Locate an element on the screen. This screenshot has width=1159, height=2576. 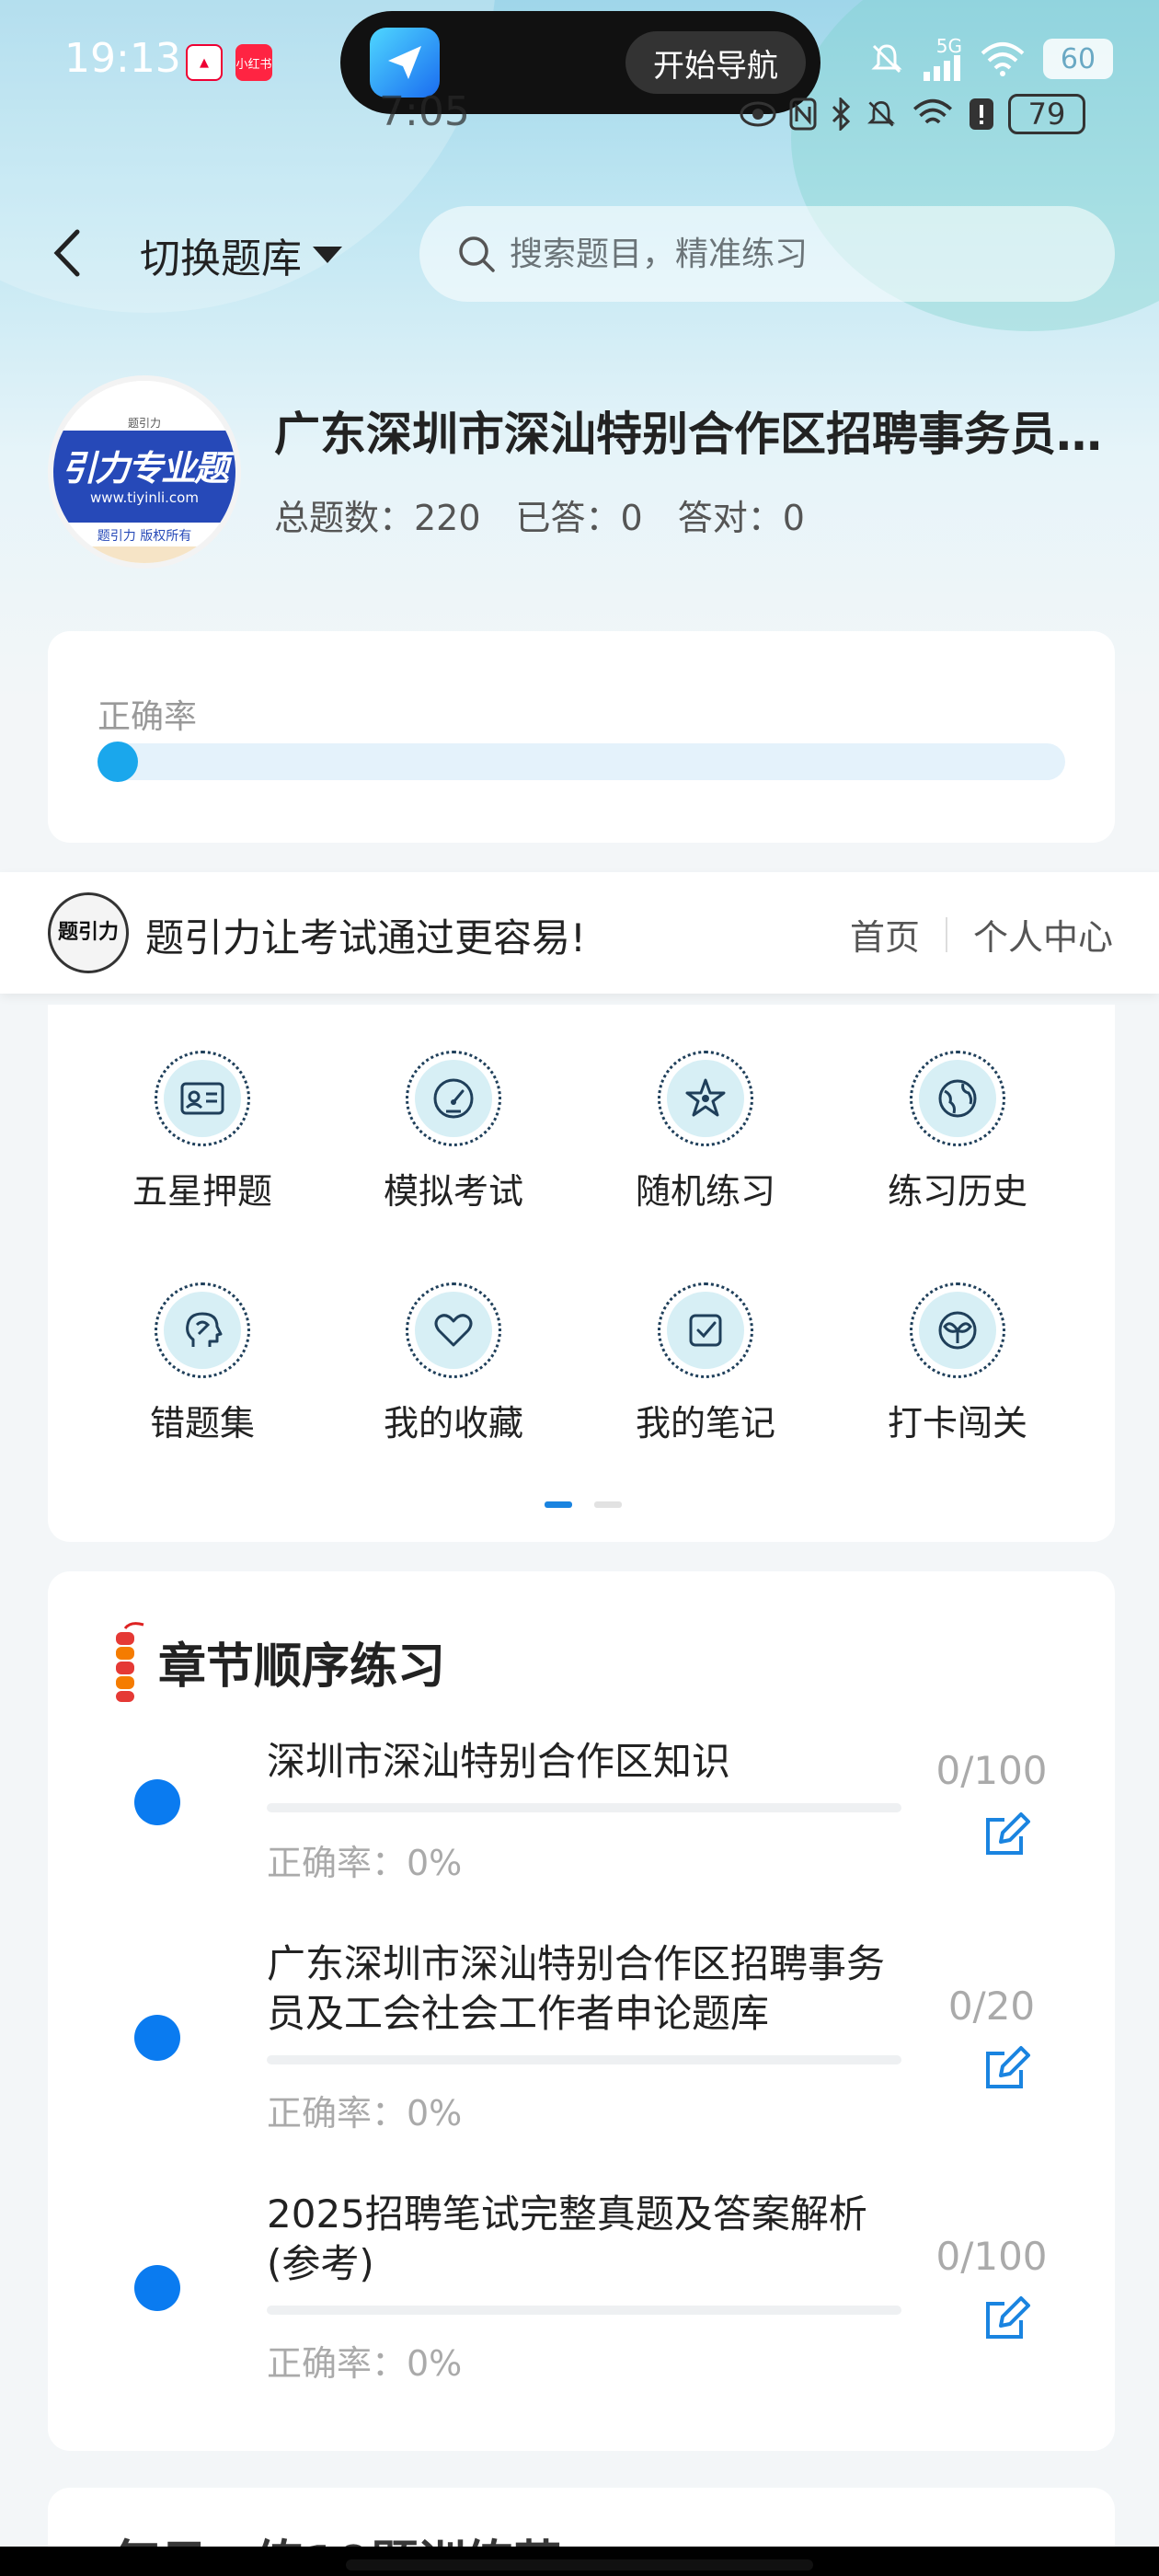
total-questions: 总题数：220 is located at coordinates (377, 518).